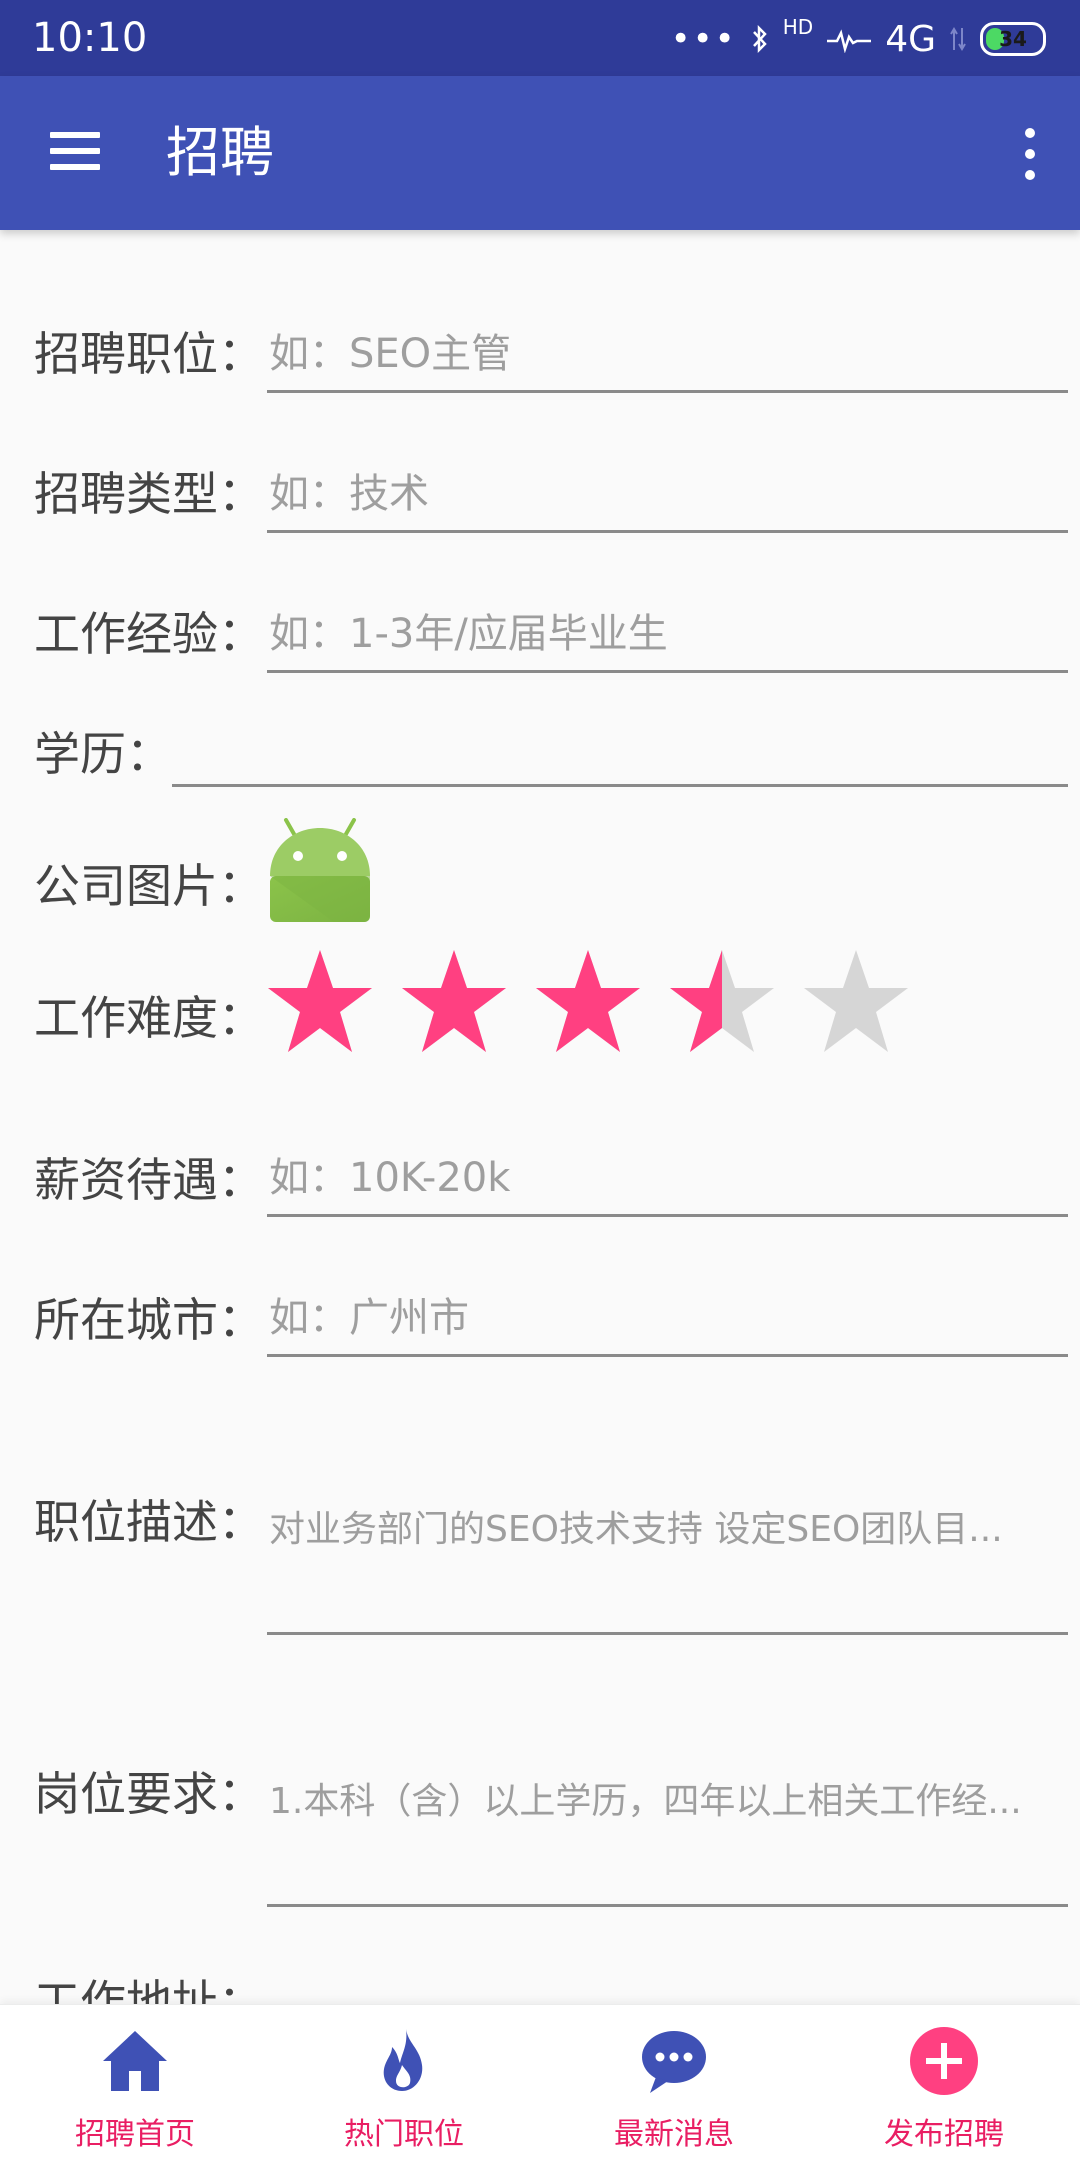  Describe the element at coordinates (149, 1320) in the screenshot. I see `city-label: 所在城市：` at that location.